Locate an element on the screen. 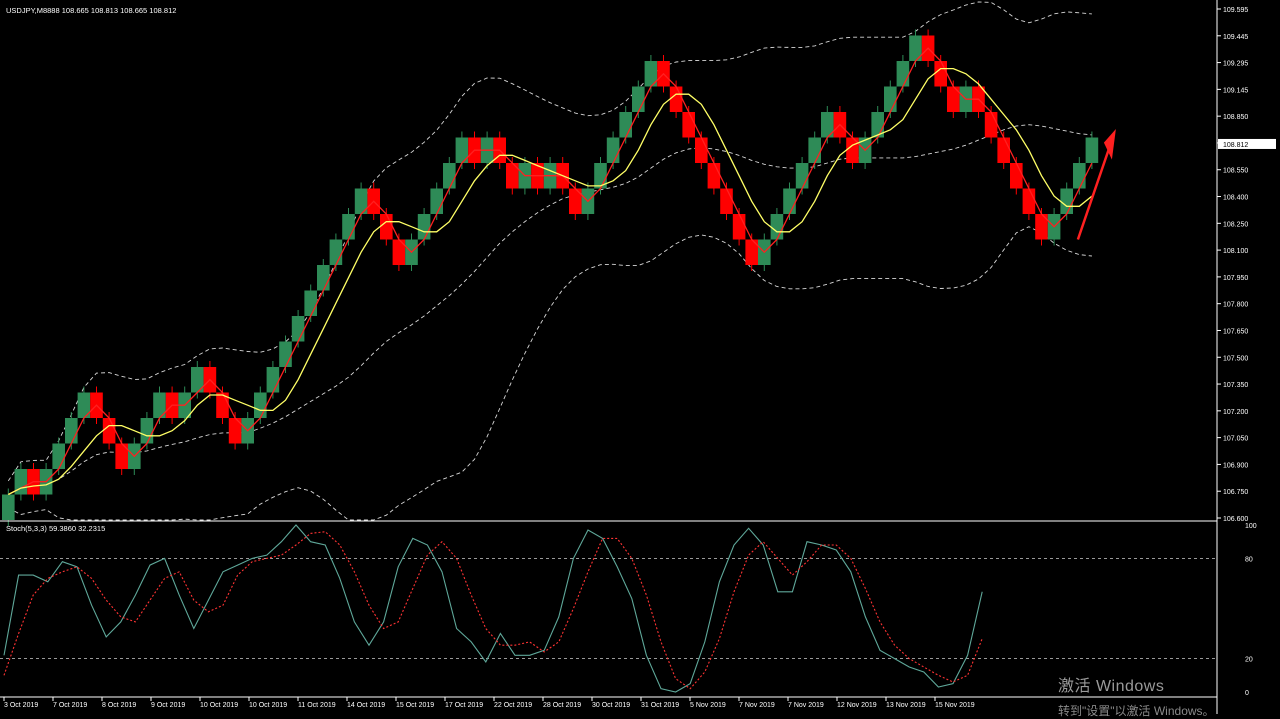  stoch-label: Stoch(5,3,3) 59.3860 32.2315 is located at coordinates (55, 528).